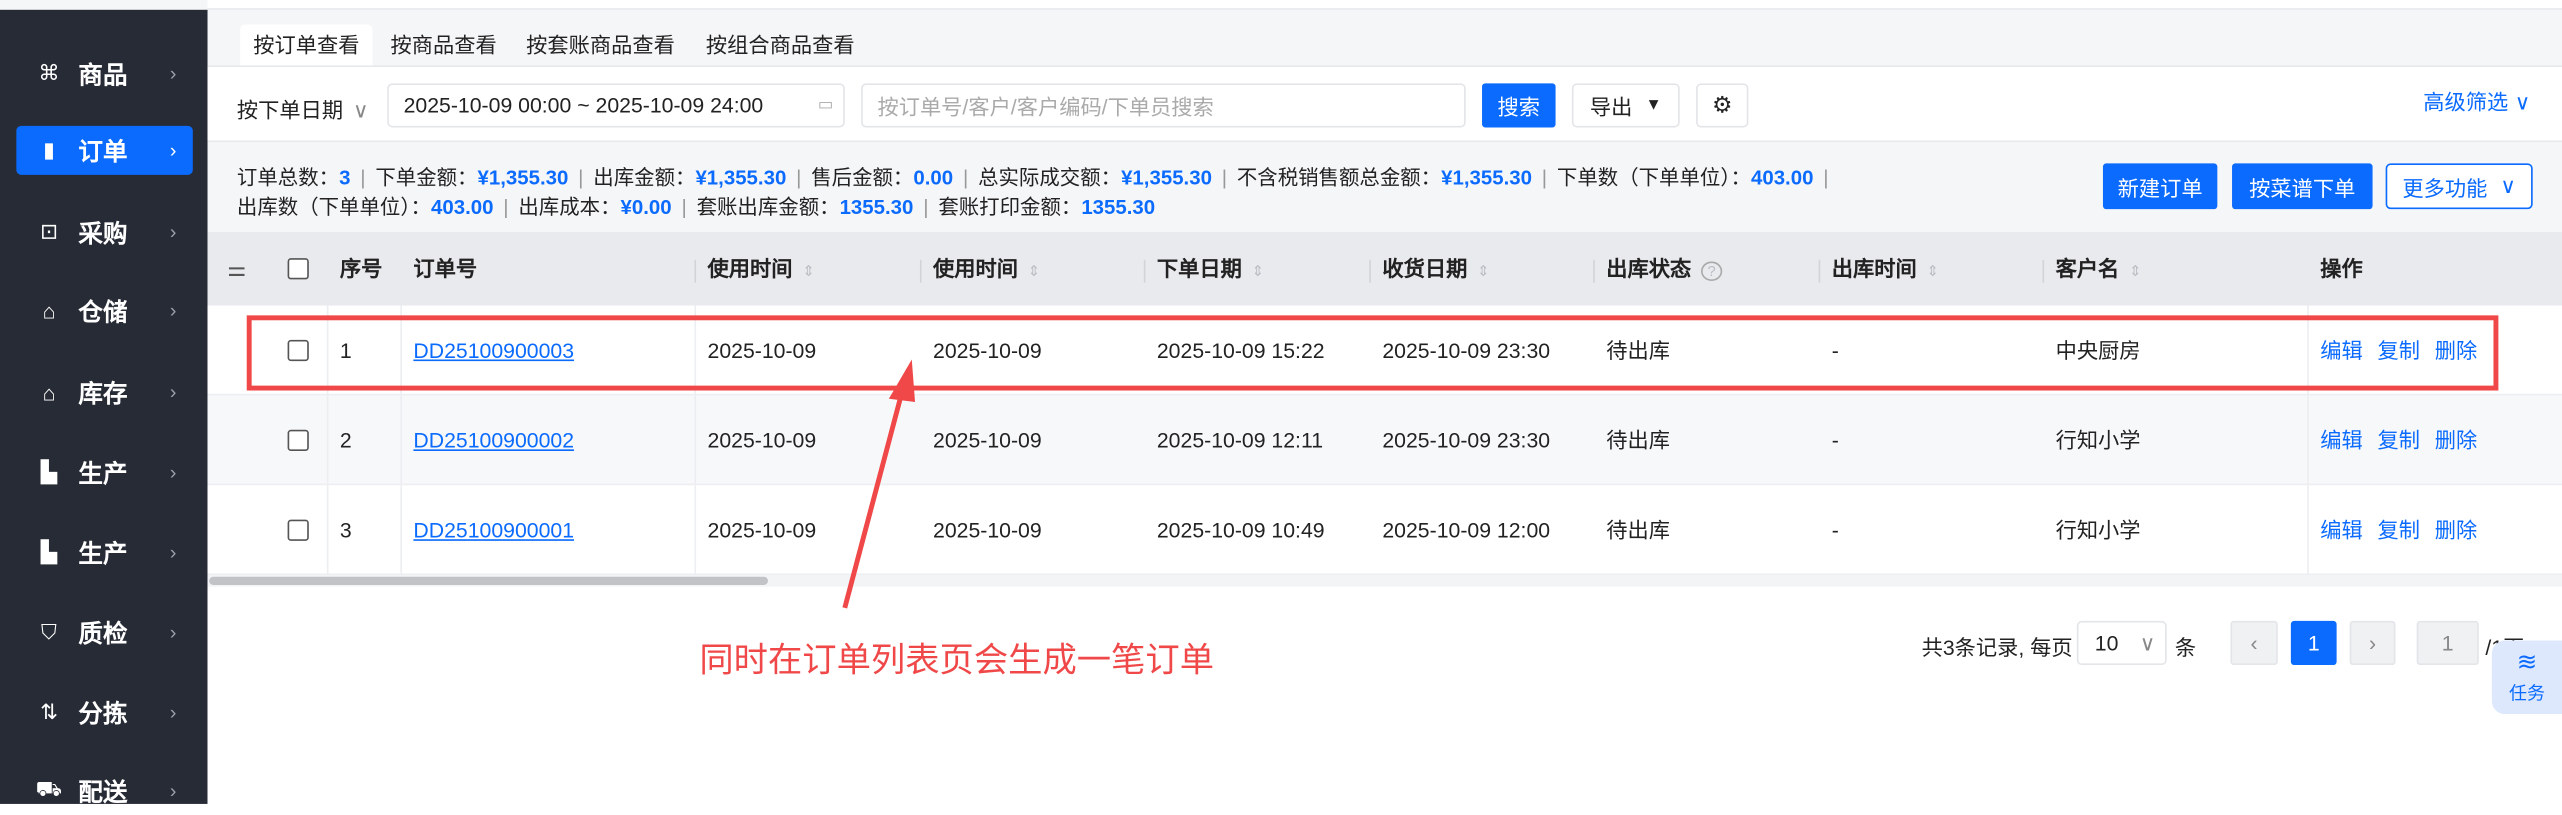  Describe the element at coordinates (780, 45) in the screenshot. I see `tab-3: 按组合商品查看` at that location.